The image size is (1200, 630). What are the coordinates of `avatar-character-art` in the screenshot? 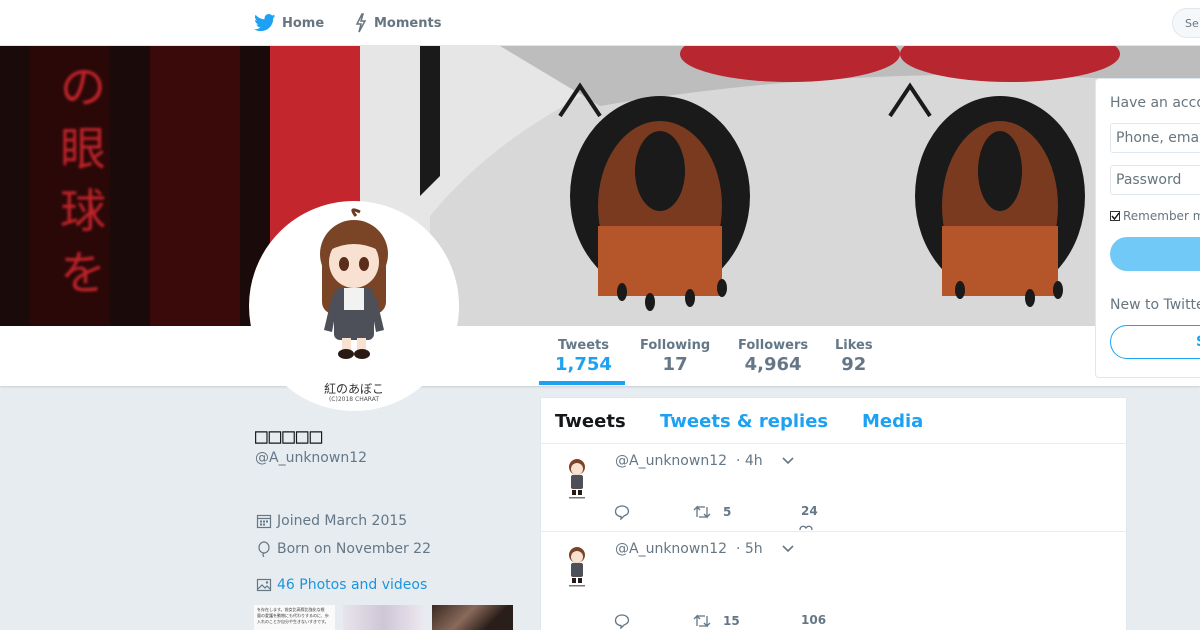 It's located at (354, 283).